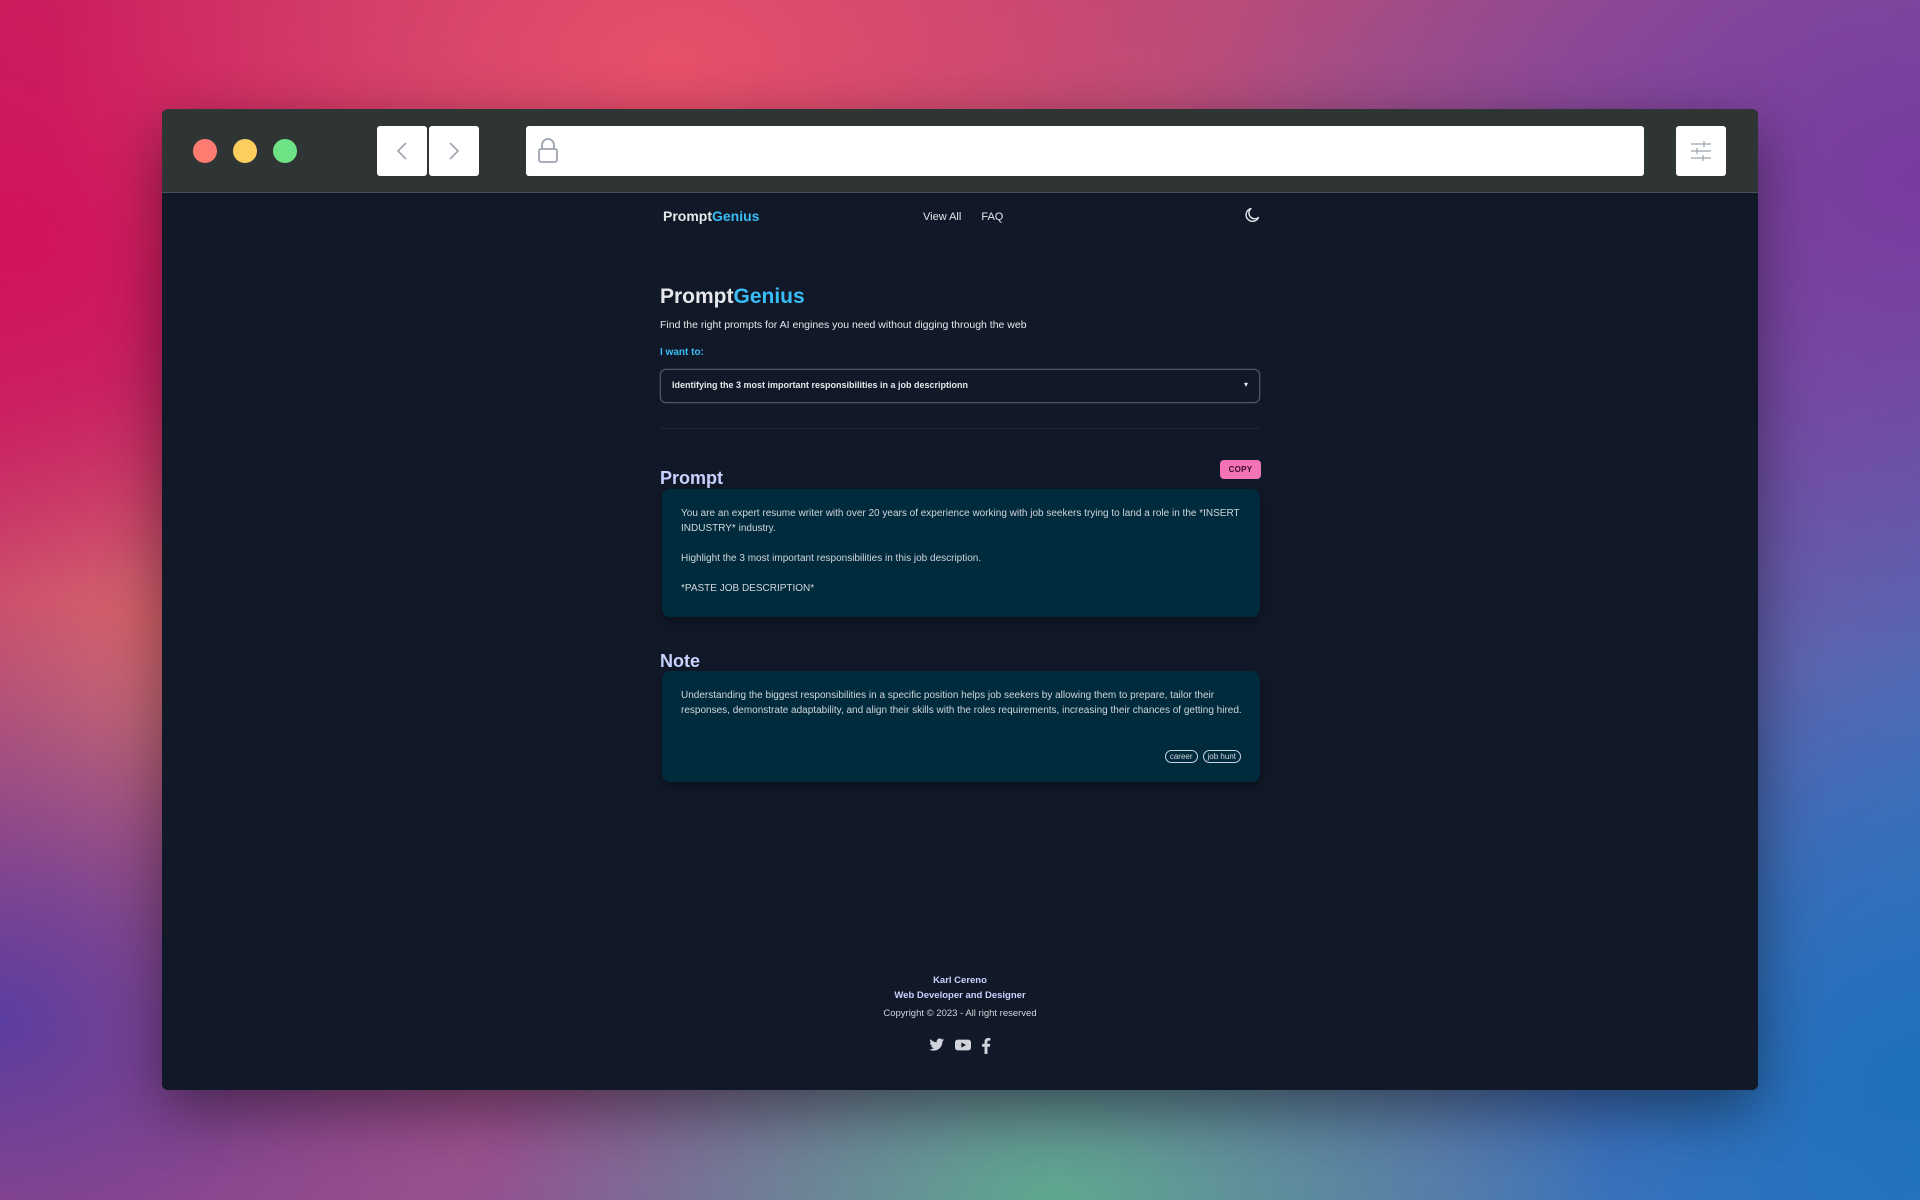 Image resolution: width=1920 pixels, height=1200 pixels. What do you see at coordinates (992, 217) in the screenshot?
I see `nav-faq: FAQ` at bounding box center [992, 217].